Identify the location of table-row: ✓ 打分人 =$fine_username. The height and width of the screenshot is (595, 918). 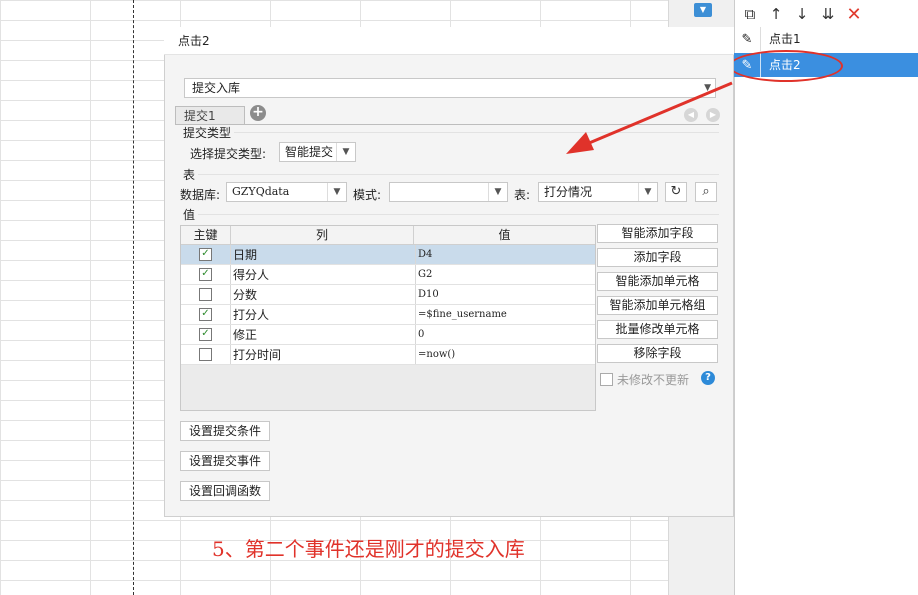
(388, 315).